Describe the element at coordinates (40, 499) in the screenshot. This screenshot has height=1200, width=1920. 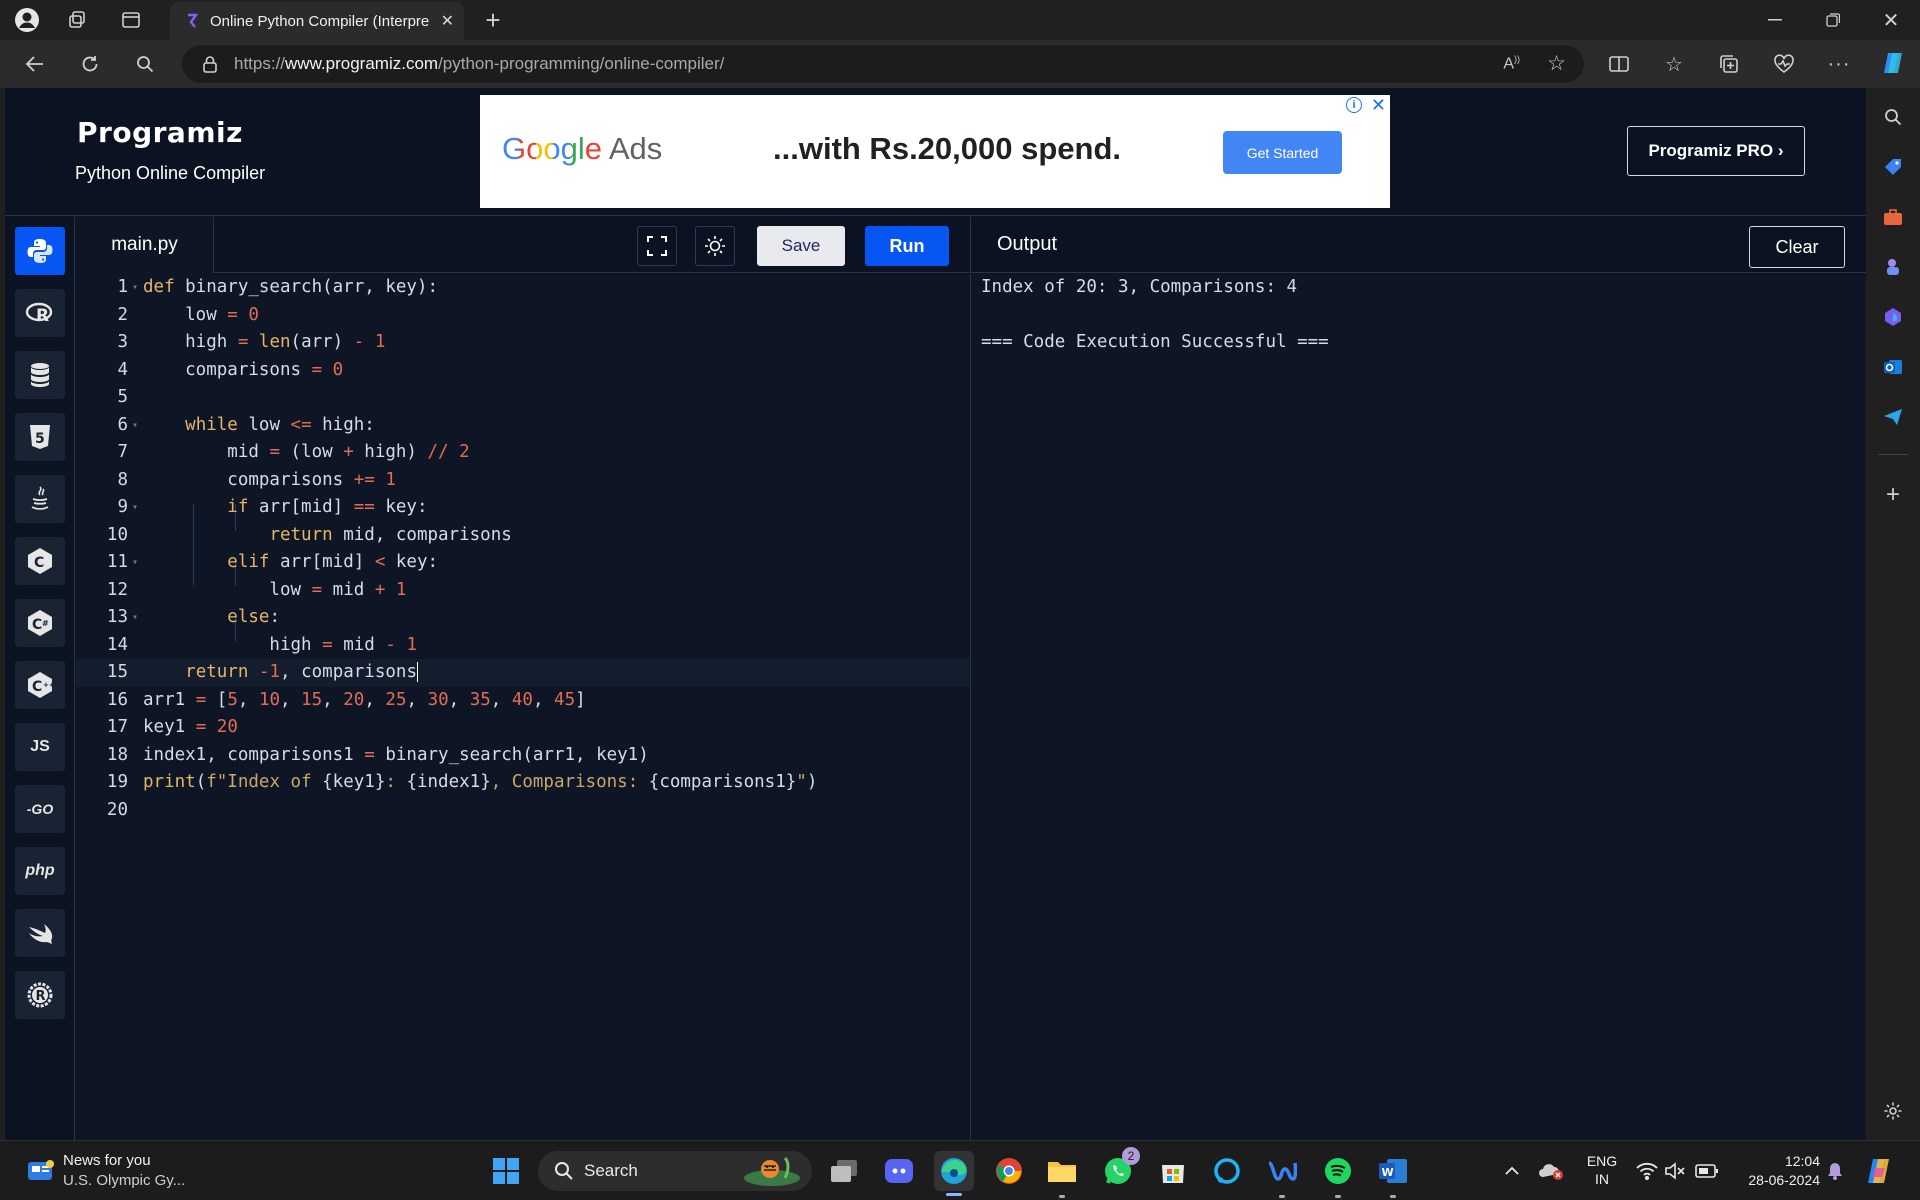
I see `lang-java` at that location.